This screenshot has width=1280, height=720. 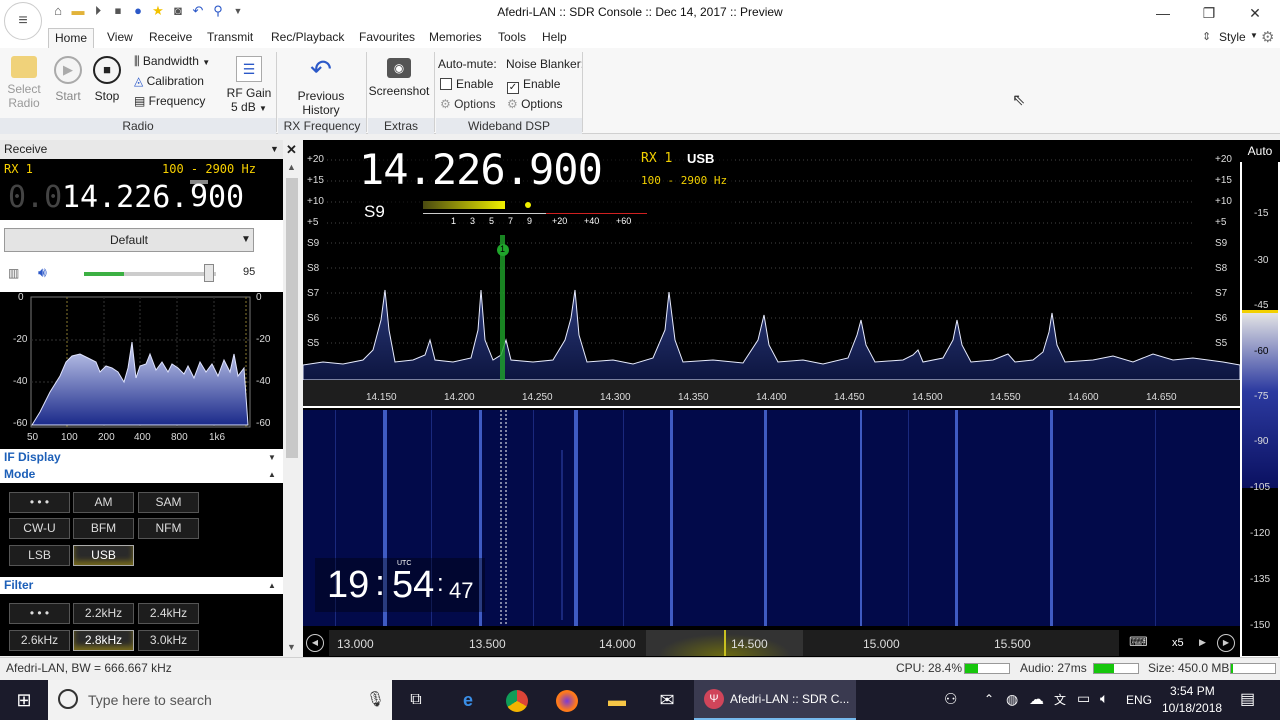 I want to click on freq-tick-label: 14.600, so click(x=1083, y=397).